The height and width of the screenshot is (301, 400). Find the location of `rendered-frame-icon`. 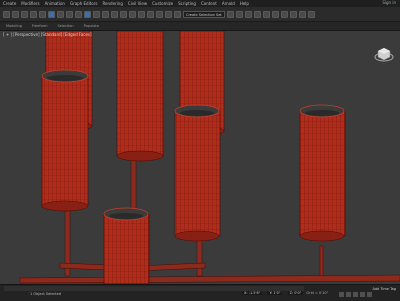

rendered-frame-icon is located at coordinates (302, 14).